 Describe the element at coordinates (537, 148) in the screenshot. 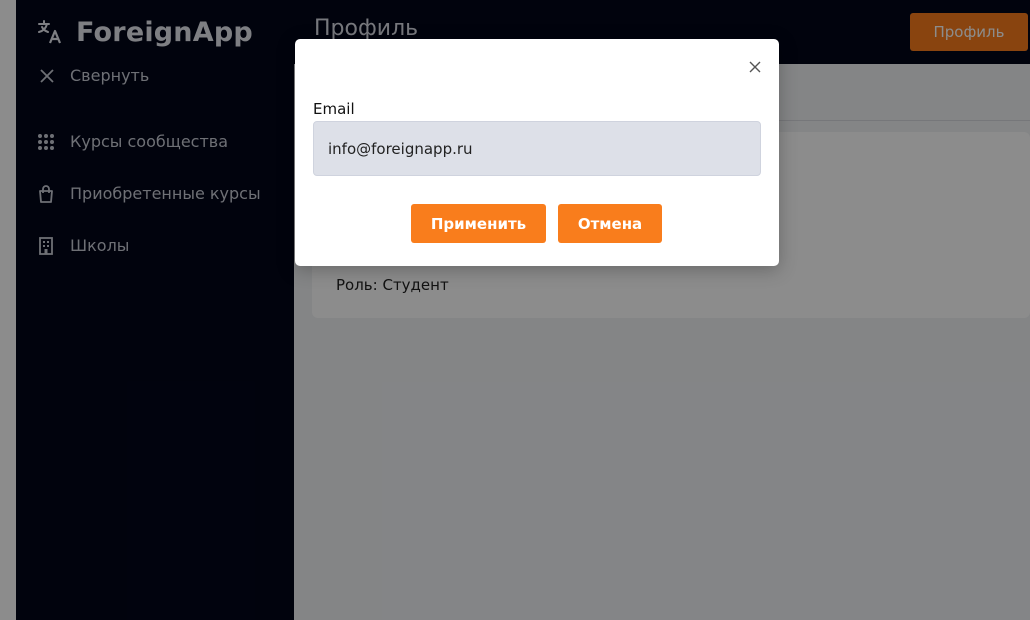

I see `email-input` at that location.